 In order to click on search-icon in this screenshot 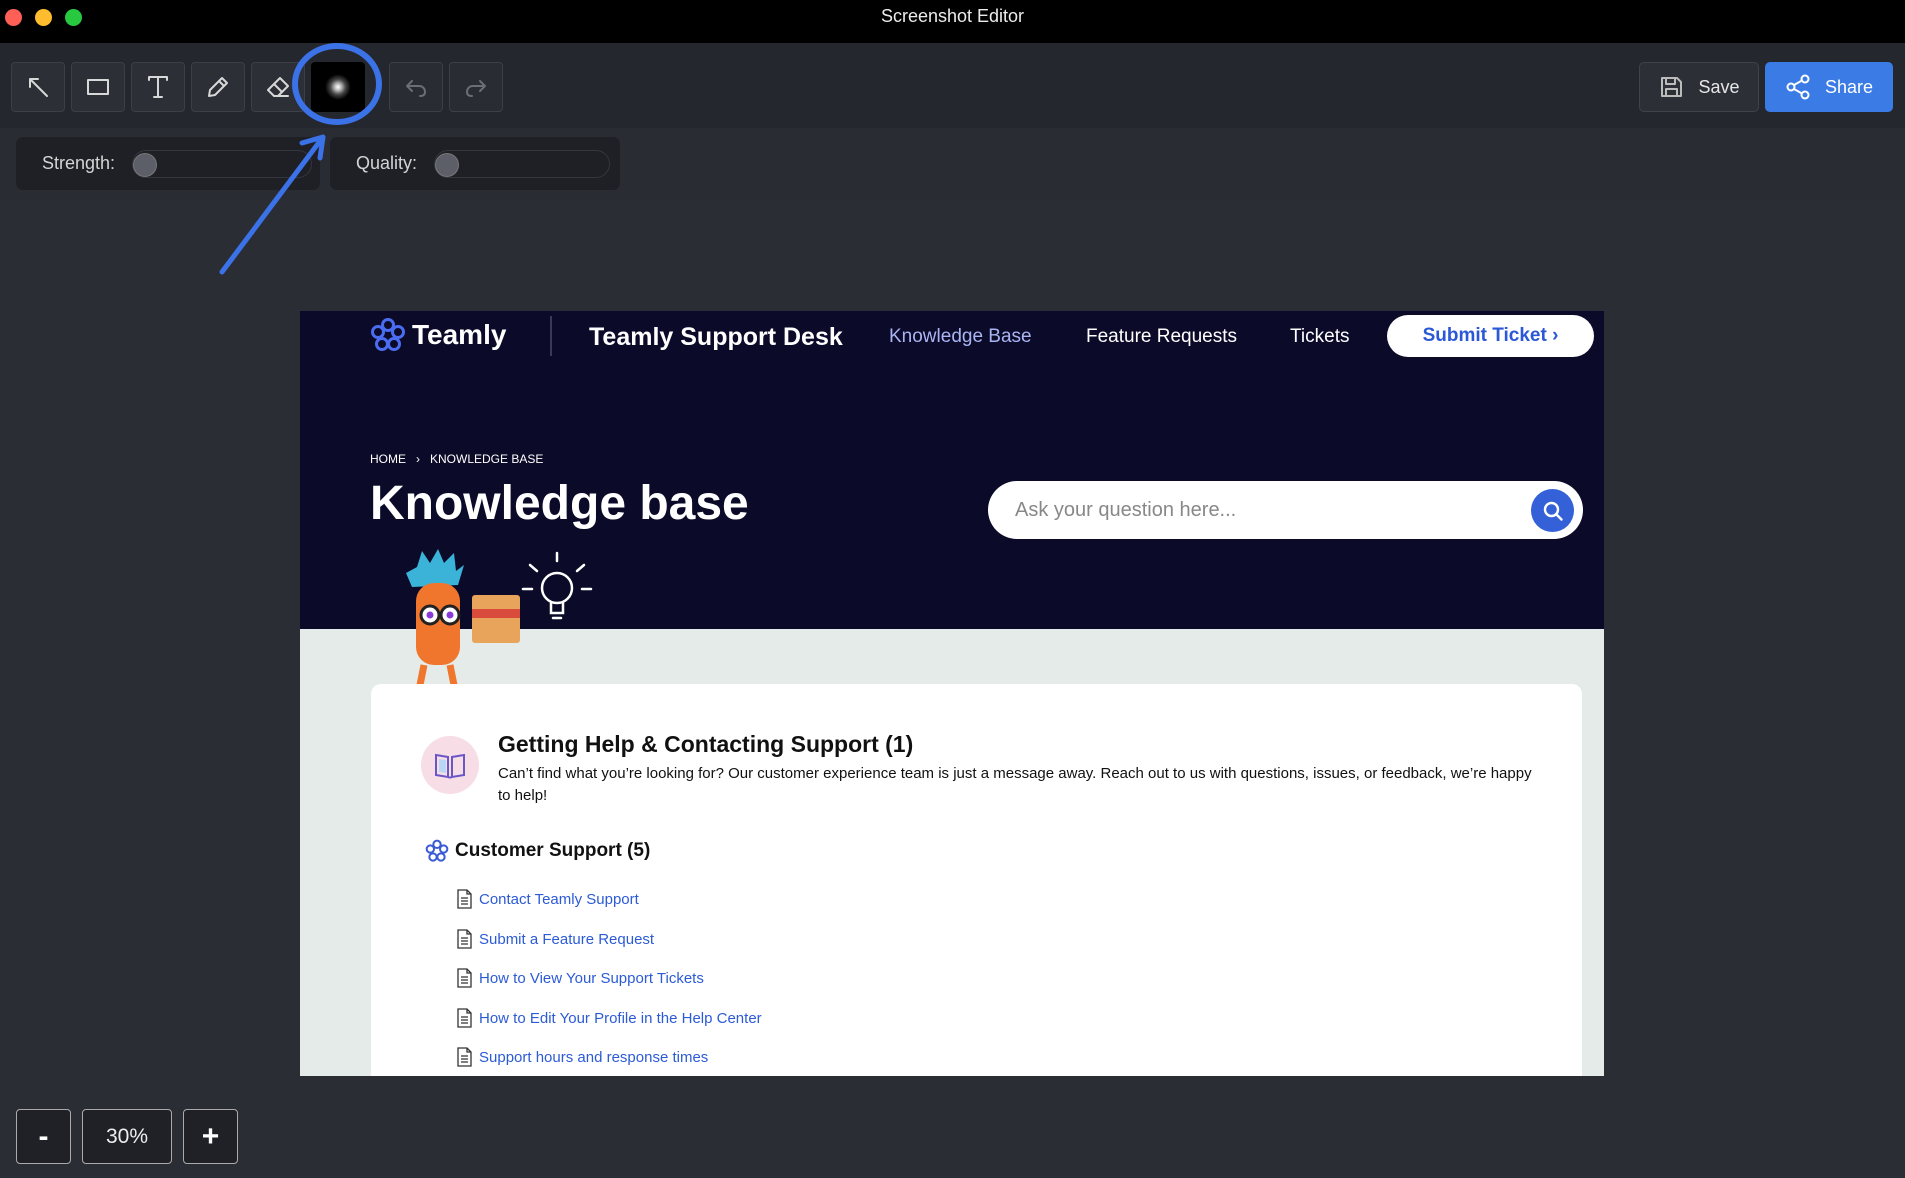, I will do `click(1553, 511)`.